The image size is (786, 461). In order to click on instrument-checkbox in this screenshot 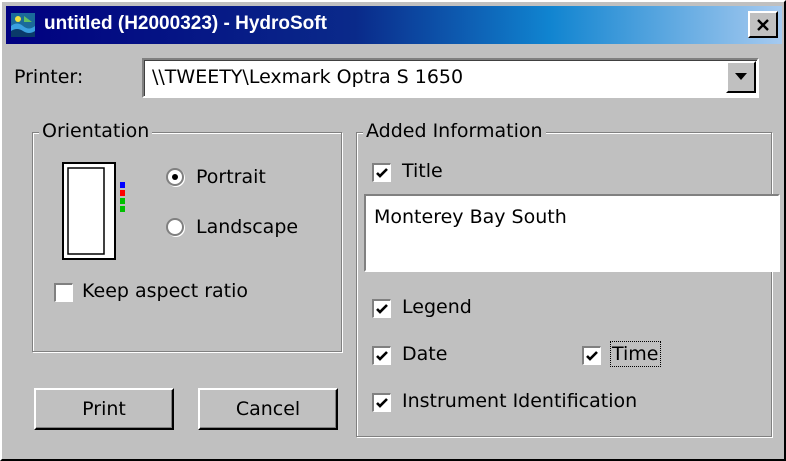, I will do `click(381, 402)`.